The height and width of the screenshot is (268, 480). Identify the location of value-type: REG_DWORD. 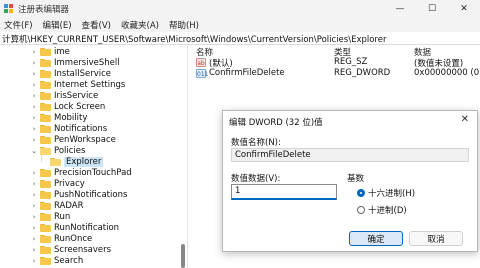
(362, 73).